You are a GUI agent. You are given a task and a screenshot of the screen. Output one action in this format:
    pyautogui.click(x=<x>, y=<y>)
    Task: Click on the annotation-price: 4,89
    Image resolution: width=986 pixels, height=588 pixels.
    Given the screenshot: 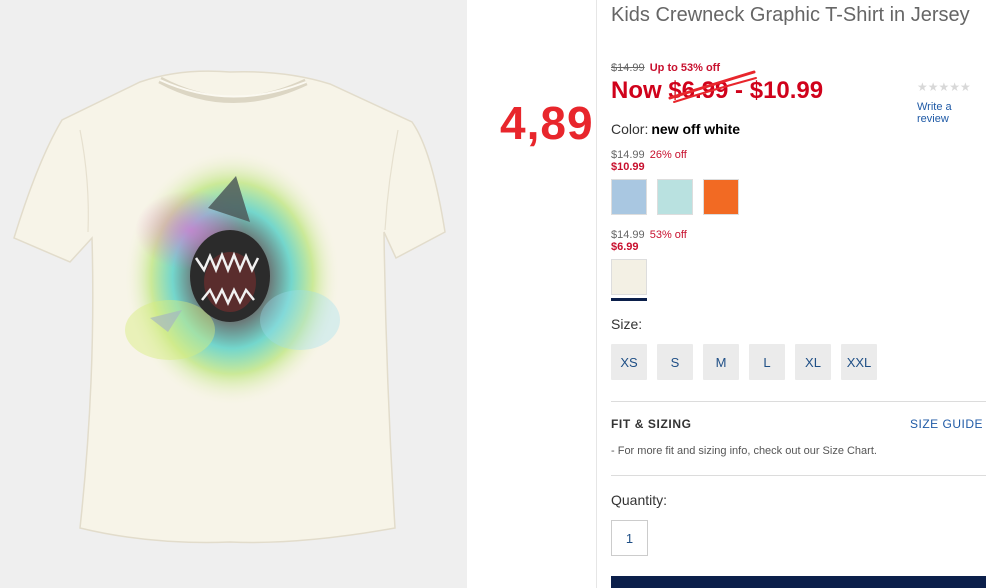 What is the action you would take?
    pyautogui.click(x=547, y=123)
    